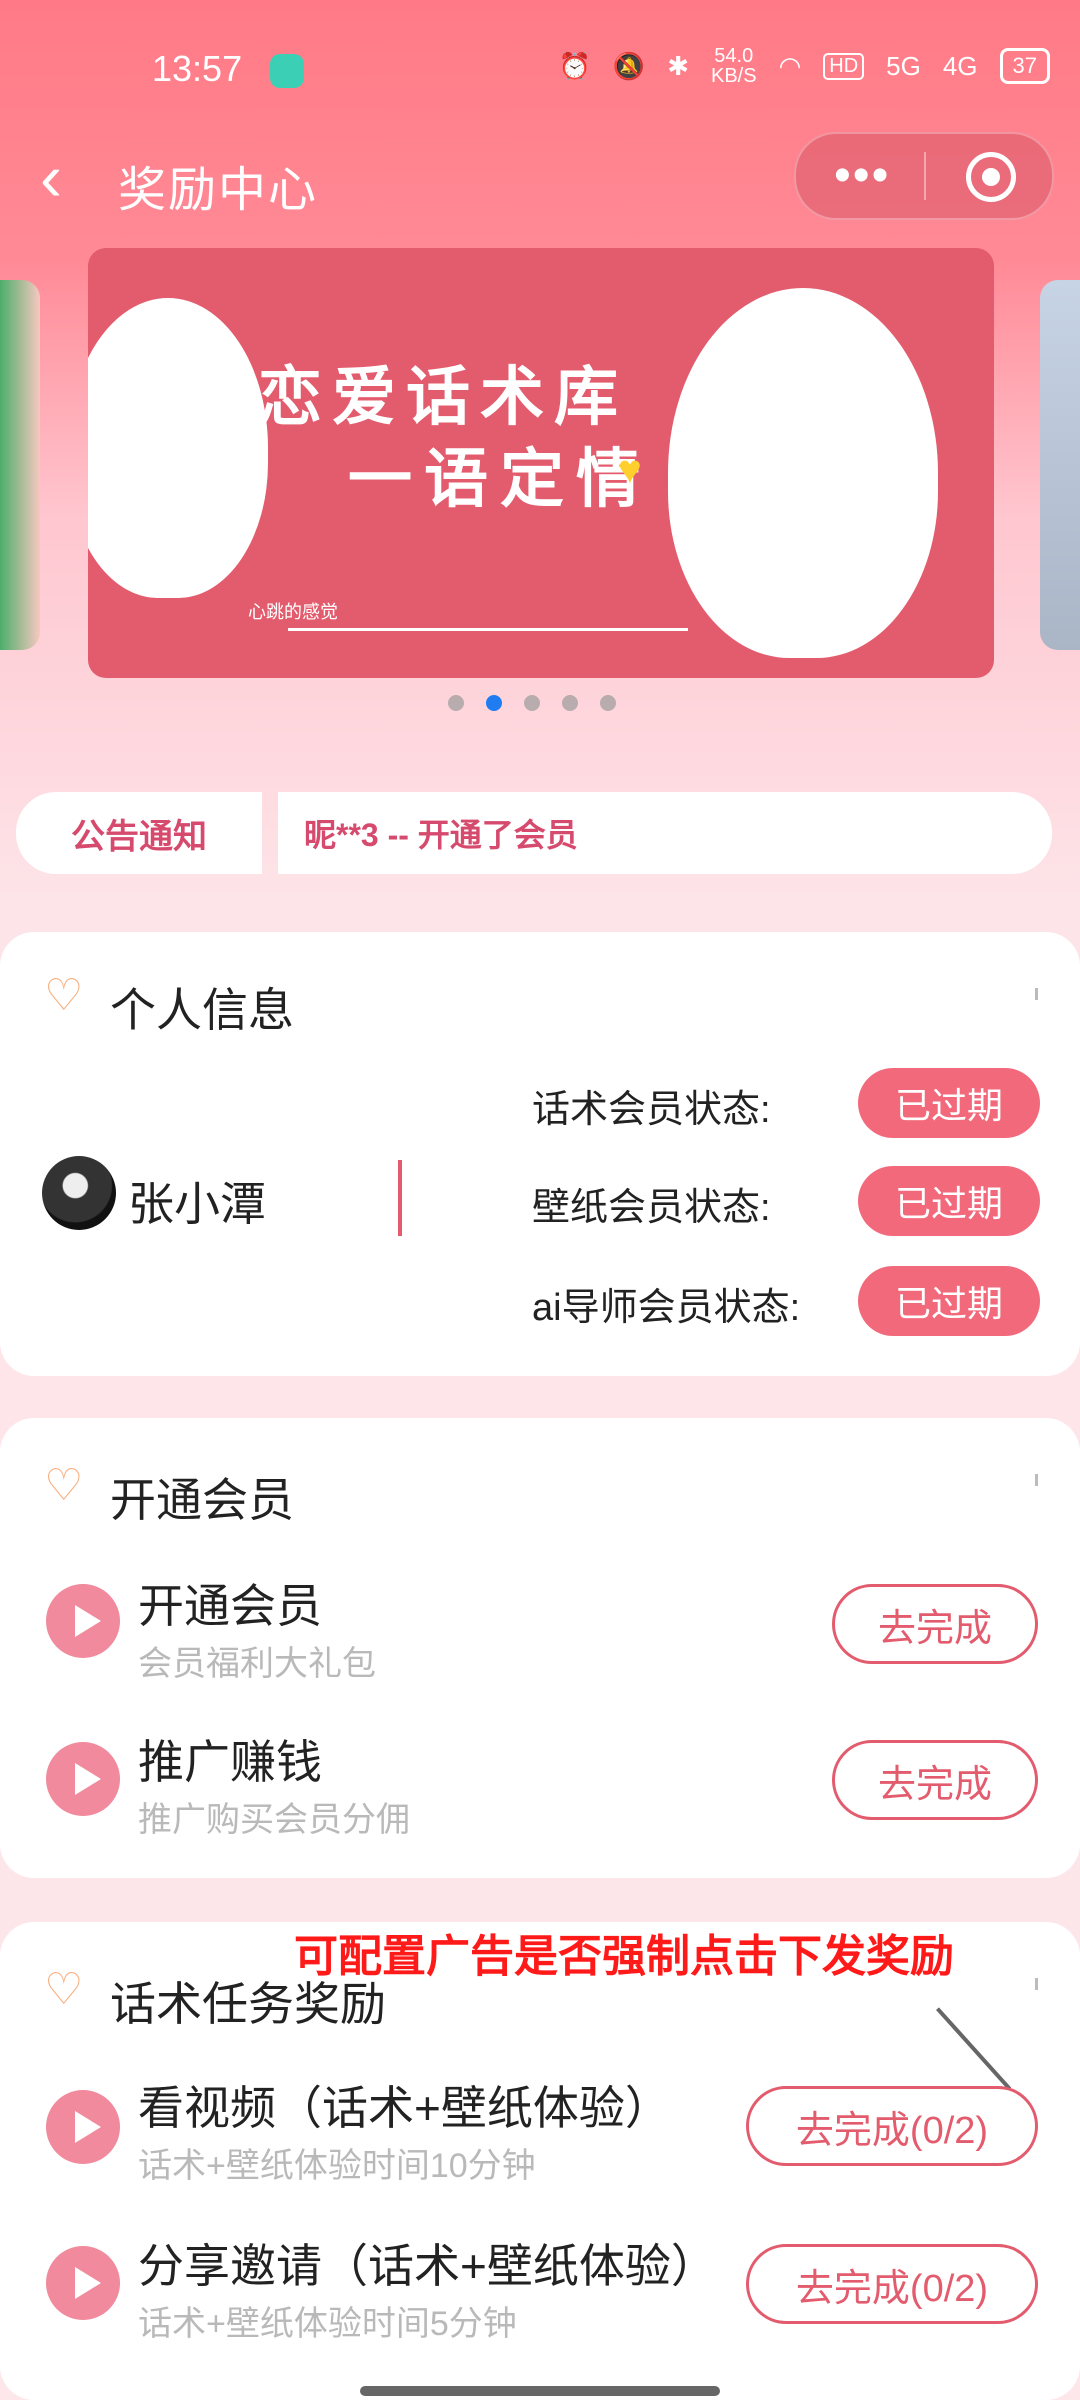 This screenshot has height=2400, width=1080. I want to click on avatar, so click(79, 1193).